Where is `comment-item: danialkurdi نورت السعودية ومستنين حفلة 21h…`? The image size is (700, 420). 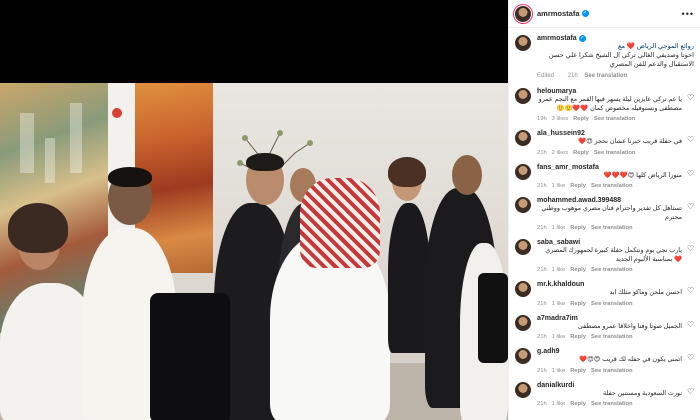
comment-item: danialkurdi نورت السعودية ومستنين حفلة 21h… is located at coordinates (604, 395).